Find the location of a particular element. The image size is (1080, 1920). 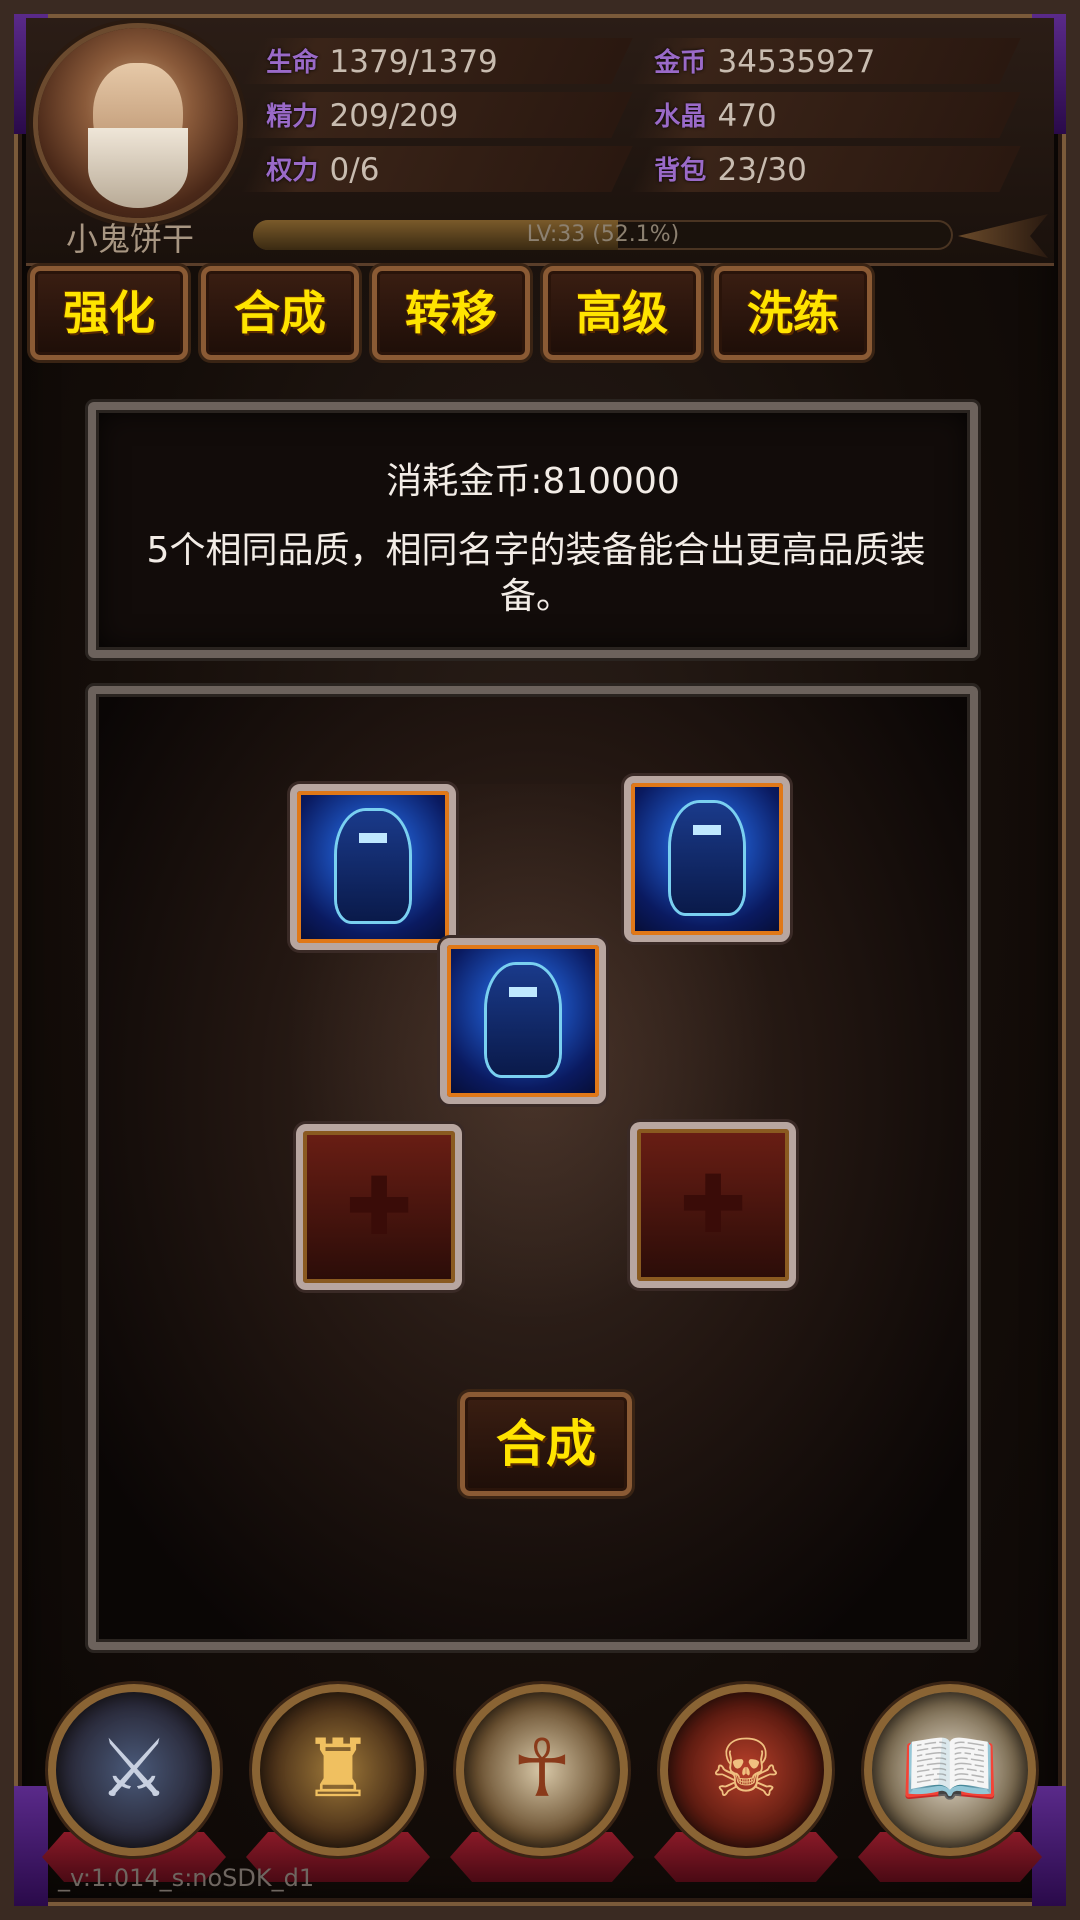

tab-label: 洗练 is located at coordinates (793, 313).